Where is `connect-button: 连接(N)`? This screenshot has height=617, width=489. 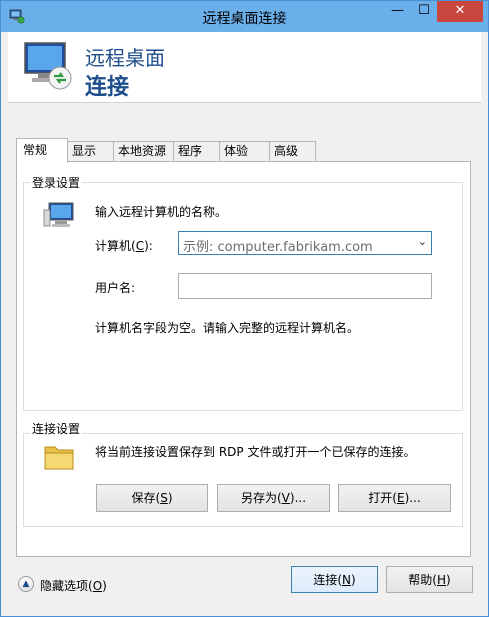 connect-button: 连接(N) is located at coordinates (334, 579).